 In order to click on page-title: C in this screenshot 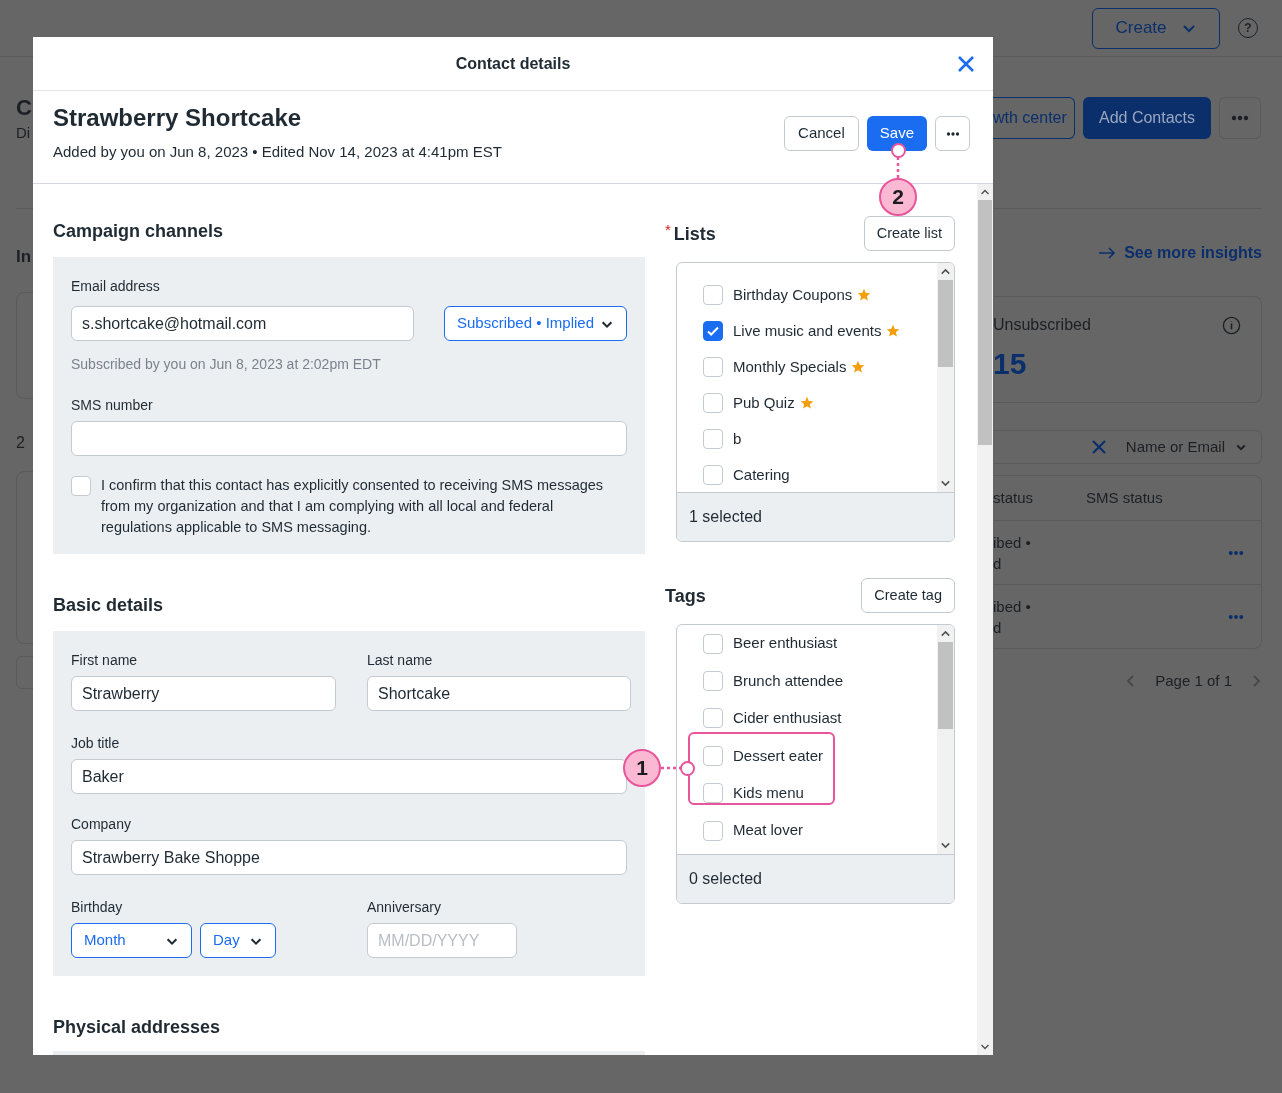, I will do `click(24, 108)`.